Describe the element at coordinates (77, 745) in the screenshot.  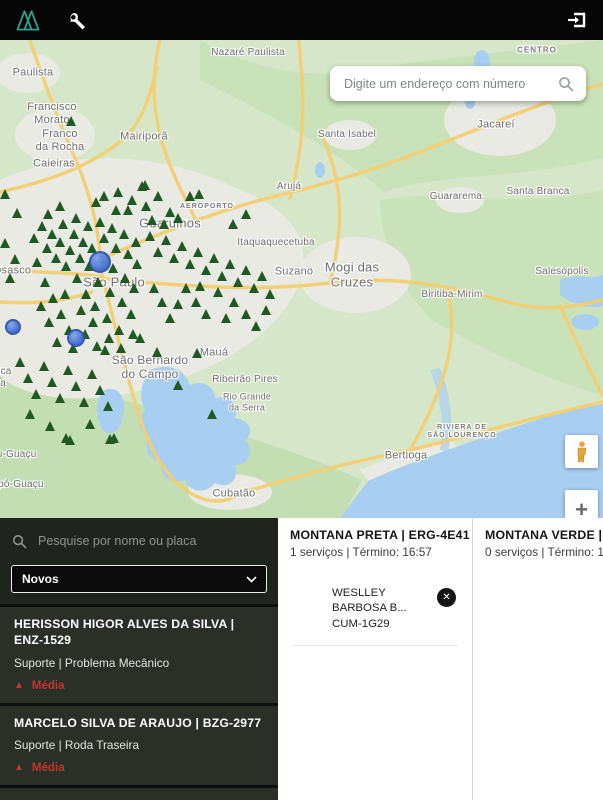
I see `request-subtitle: Suporte | Roda Traseira` at that location.